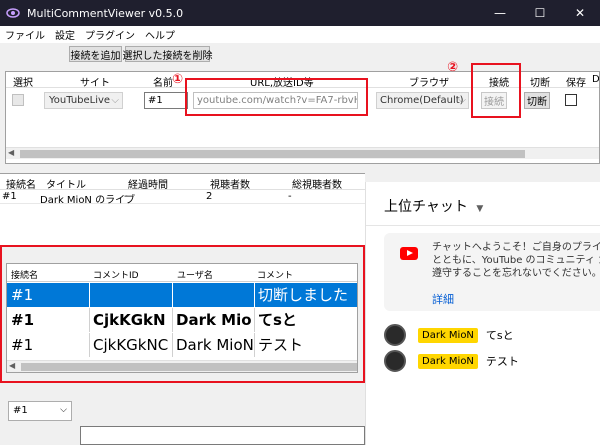 The height and width of the screenshot is (445, 600). I want to click on col-name: 名前, so click(163, 83).